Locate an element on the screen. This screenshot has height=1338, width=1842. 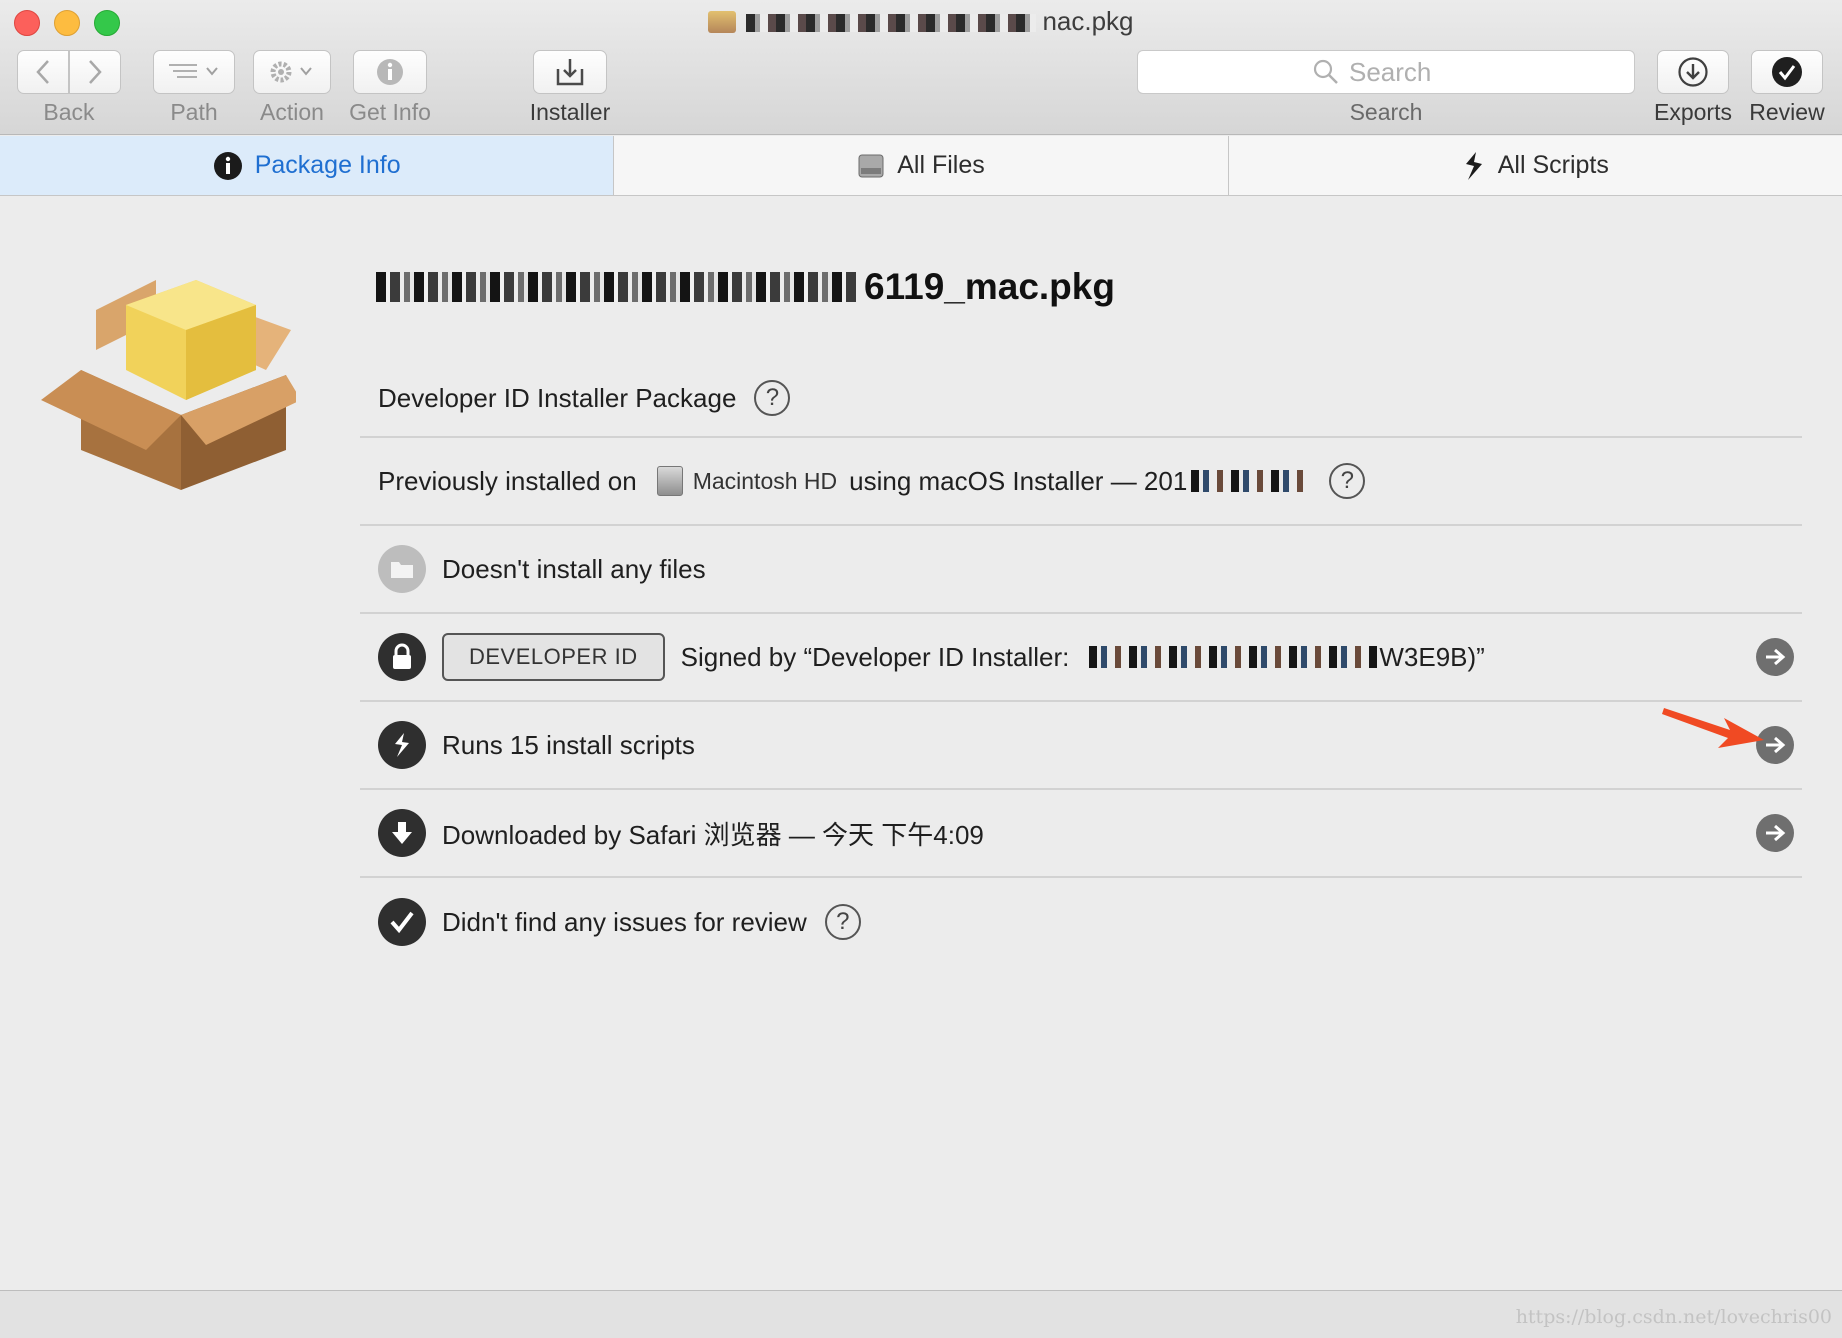
downloaded-text: Downloaded by Safari 浏览器 — 今天 下午4:09 is located at coordinates (713, 834).